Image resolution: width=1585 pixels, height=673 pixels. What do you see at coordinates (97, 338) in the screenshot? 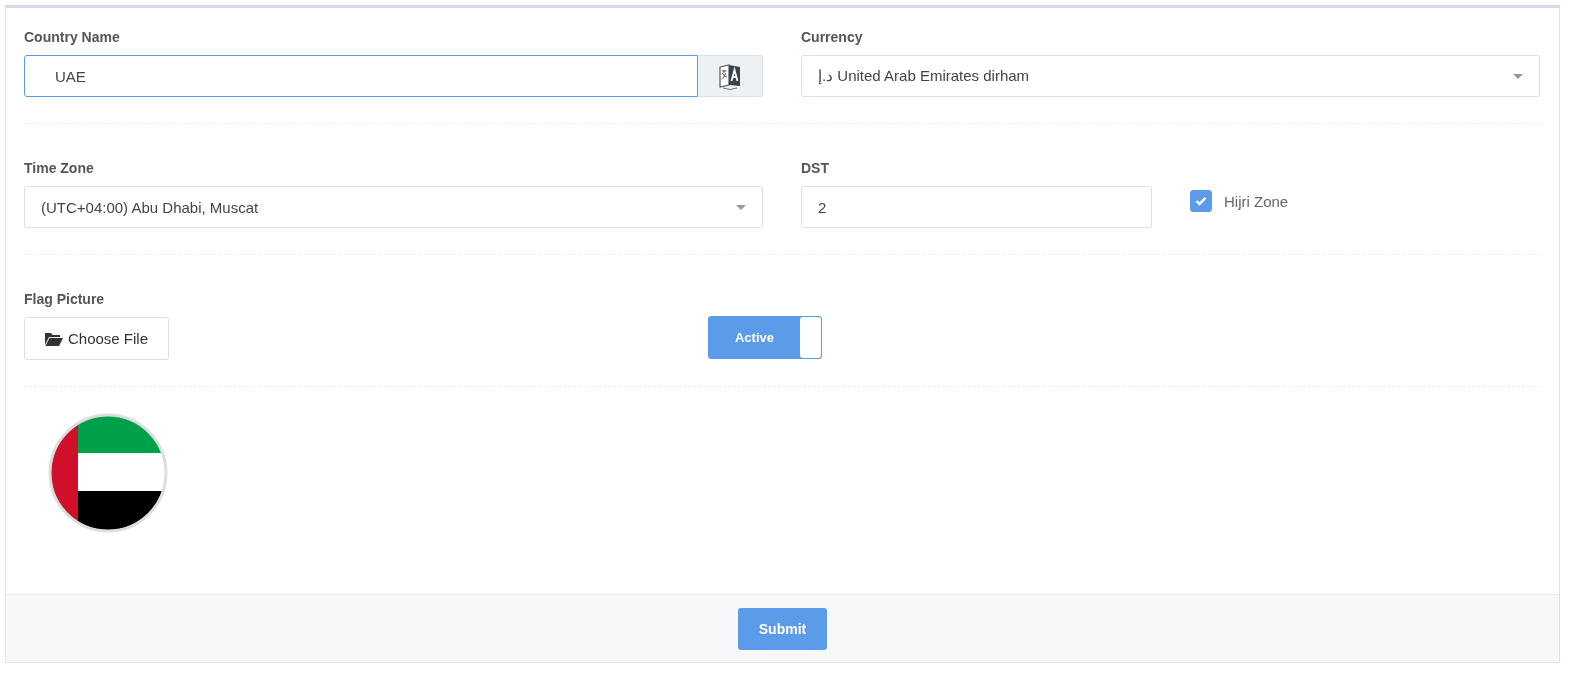
I see `choose-file-button: Choose File` at bounding box center [97, 338].